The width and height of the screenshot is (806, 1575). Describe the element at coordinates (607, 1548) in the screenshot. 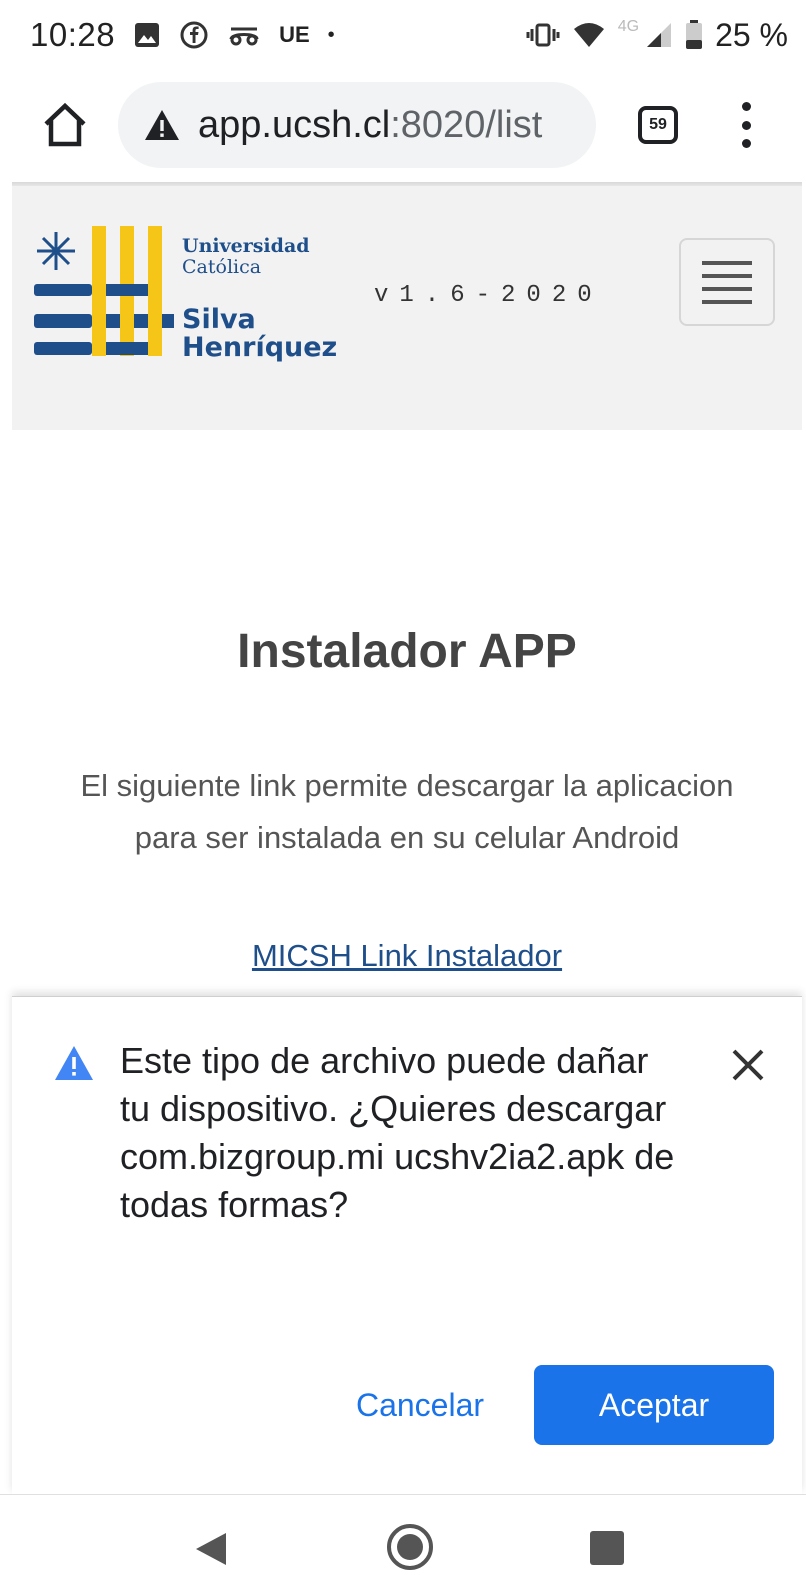

I see `recent-apps-icon` at that location.